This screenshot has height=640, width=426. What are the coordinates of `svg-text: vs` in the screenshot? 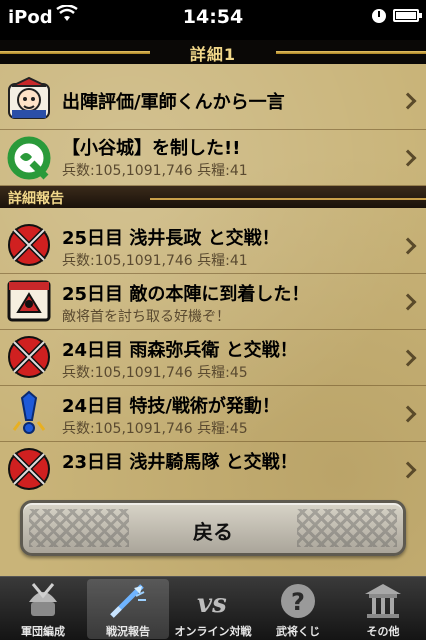 It's located at (212, 604).